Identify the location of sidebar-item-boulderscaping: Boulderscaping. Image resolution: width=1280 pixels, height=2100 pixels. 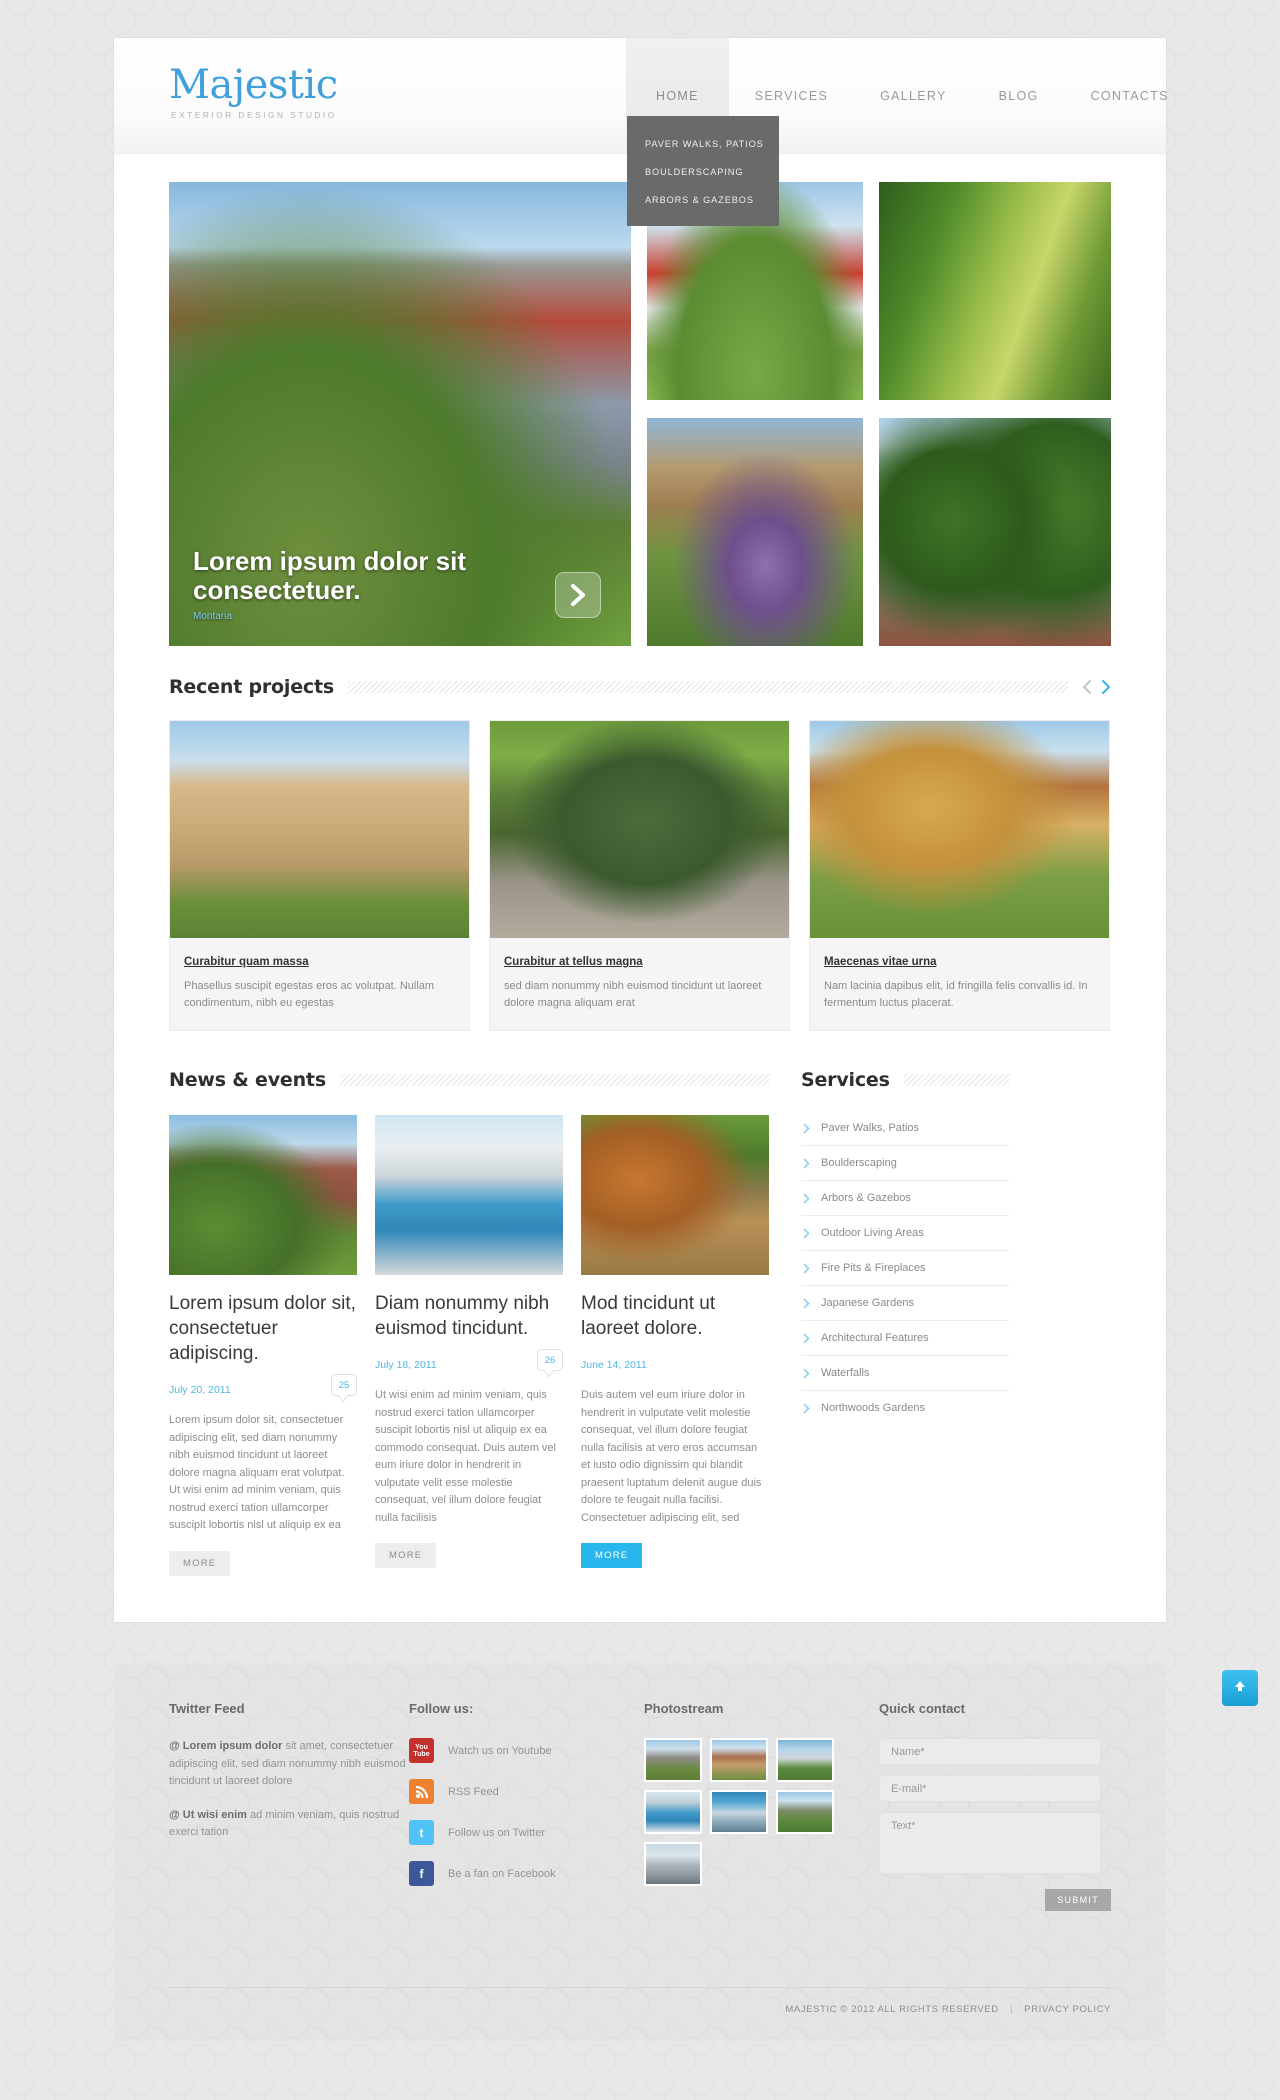
(905, 1163).